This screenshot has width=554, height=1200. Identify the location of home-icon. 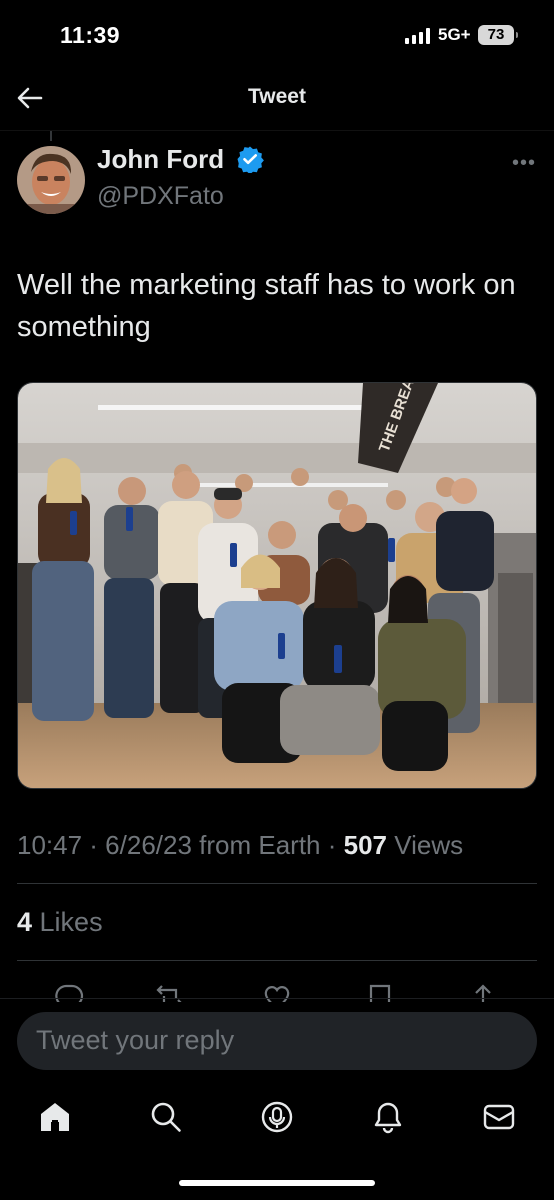
(55, 1117).